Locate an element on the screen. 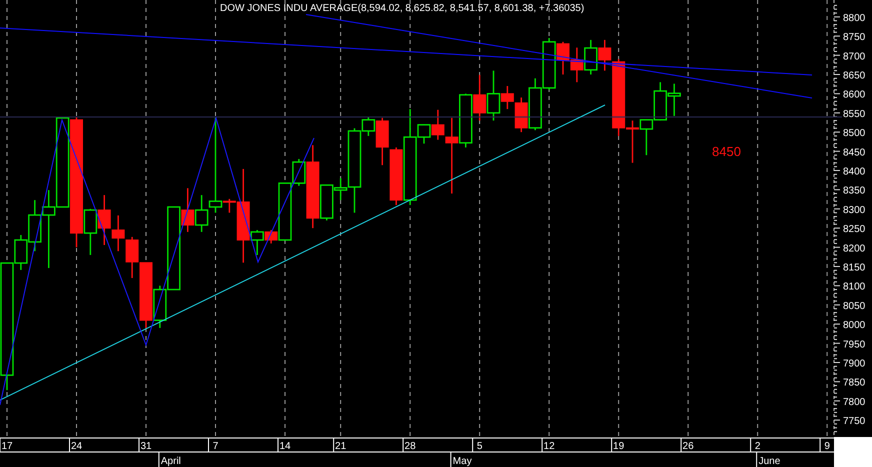 This screenshot has width=872, height=467. price-label: 8100 is located at coordinates (854, 287).